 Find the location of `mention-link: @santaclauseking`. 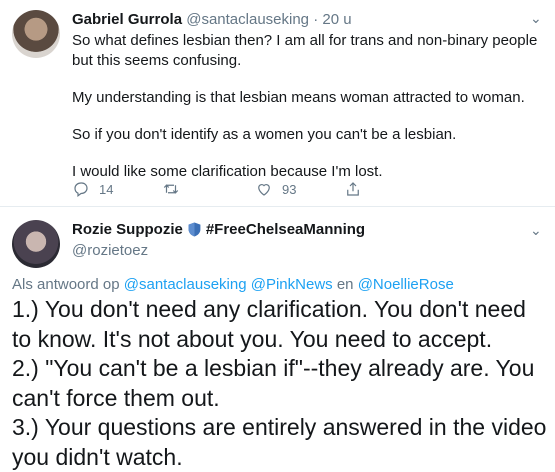

mention-link: @santaclauseking is located at coordinates (185, 284).